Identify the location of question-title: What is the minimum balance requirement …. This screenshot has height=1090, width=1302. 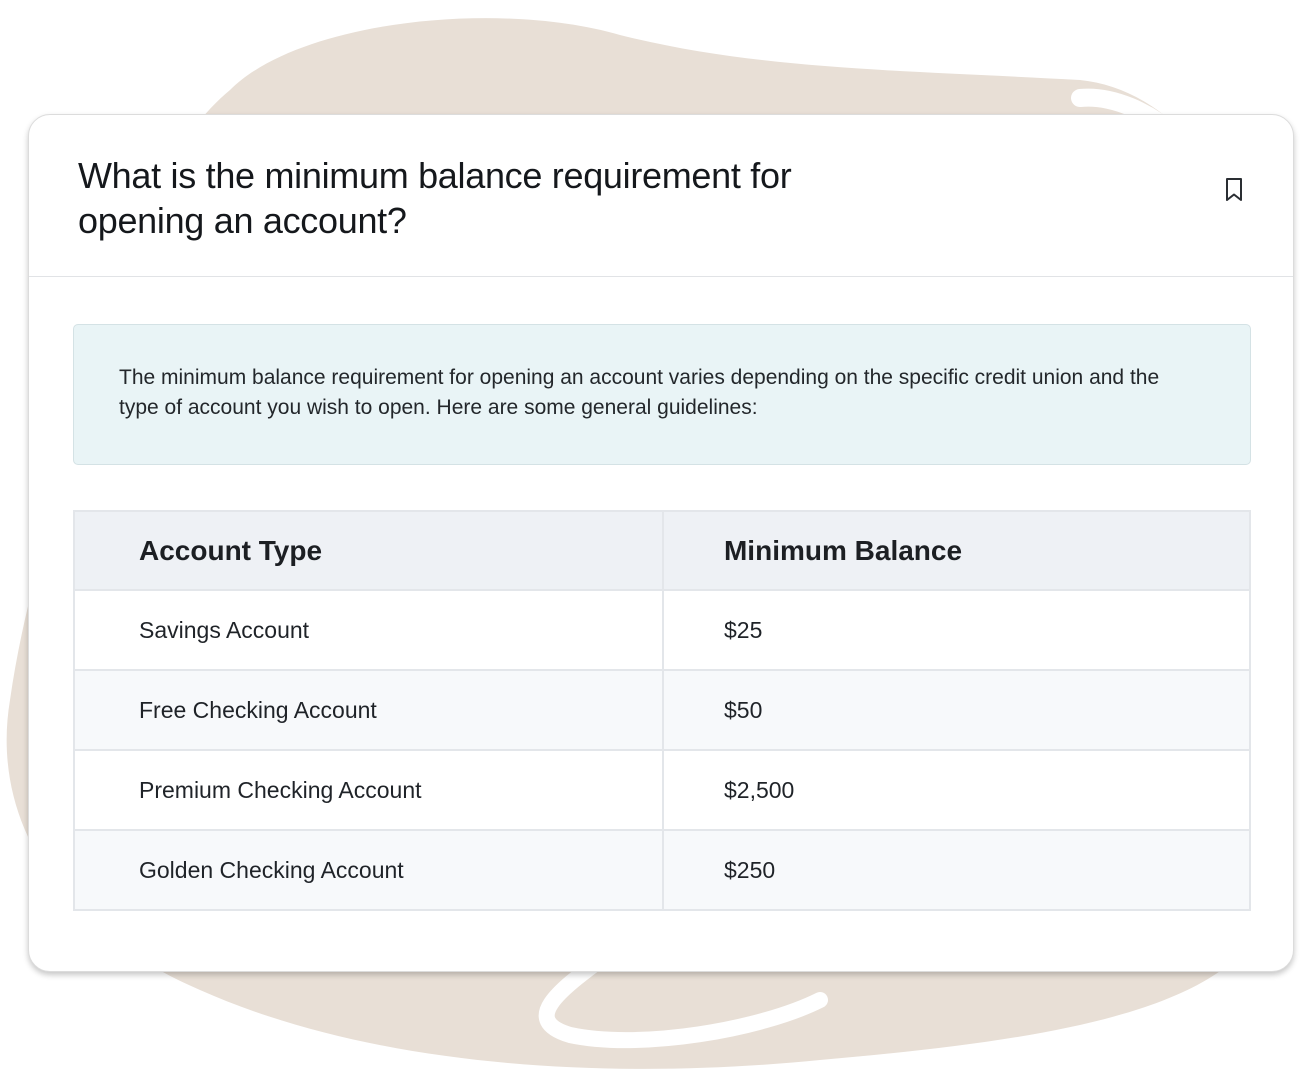
(435, 198).